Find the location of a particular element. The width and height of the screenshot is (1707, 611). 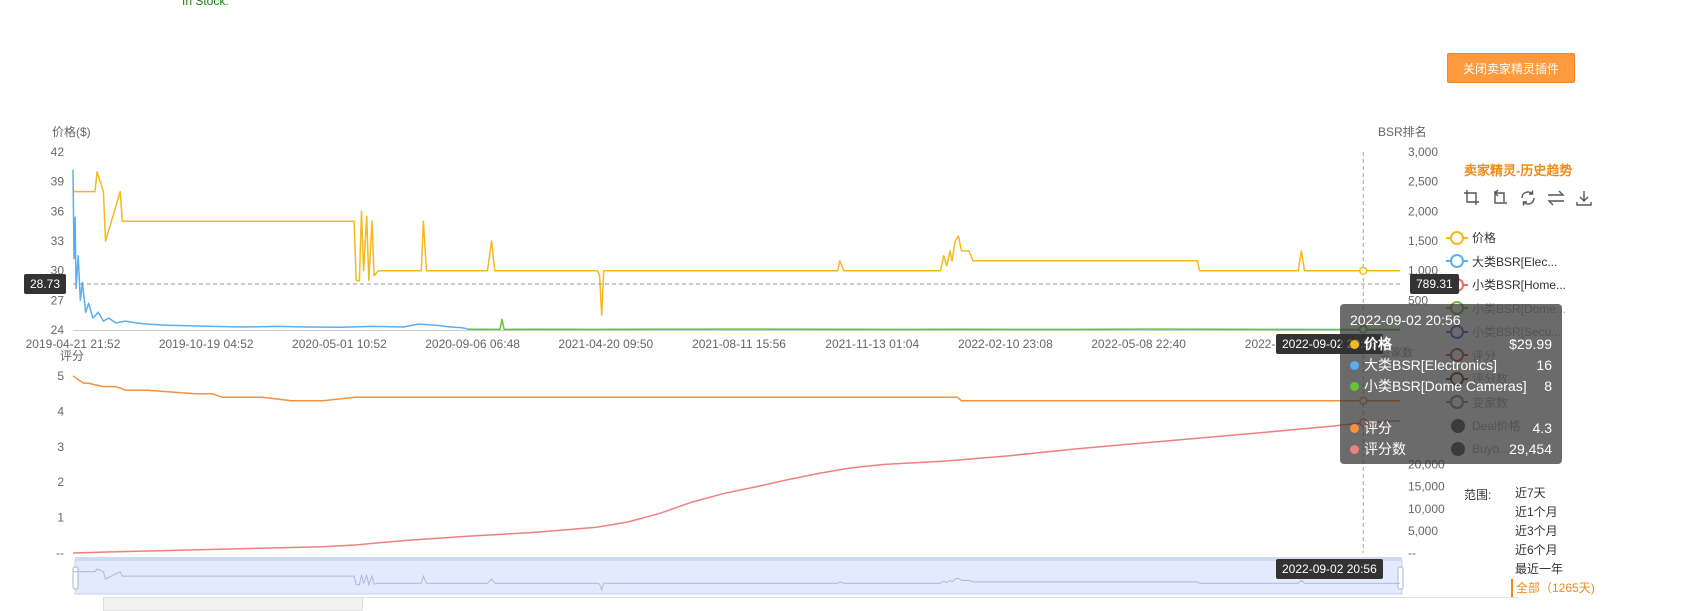

y-right-tick-label: 3,000 is located at coordinates (1423, 152).